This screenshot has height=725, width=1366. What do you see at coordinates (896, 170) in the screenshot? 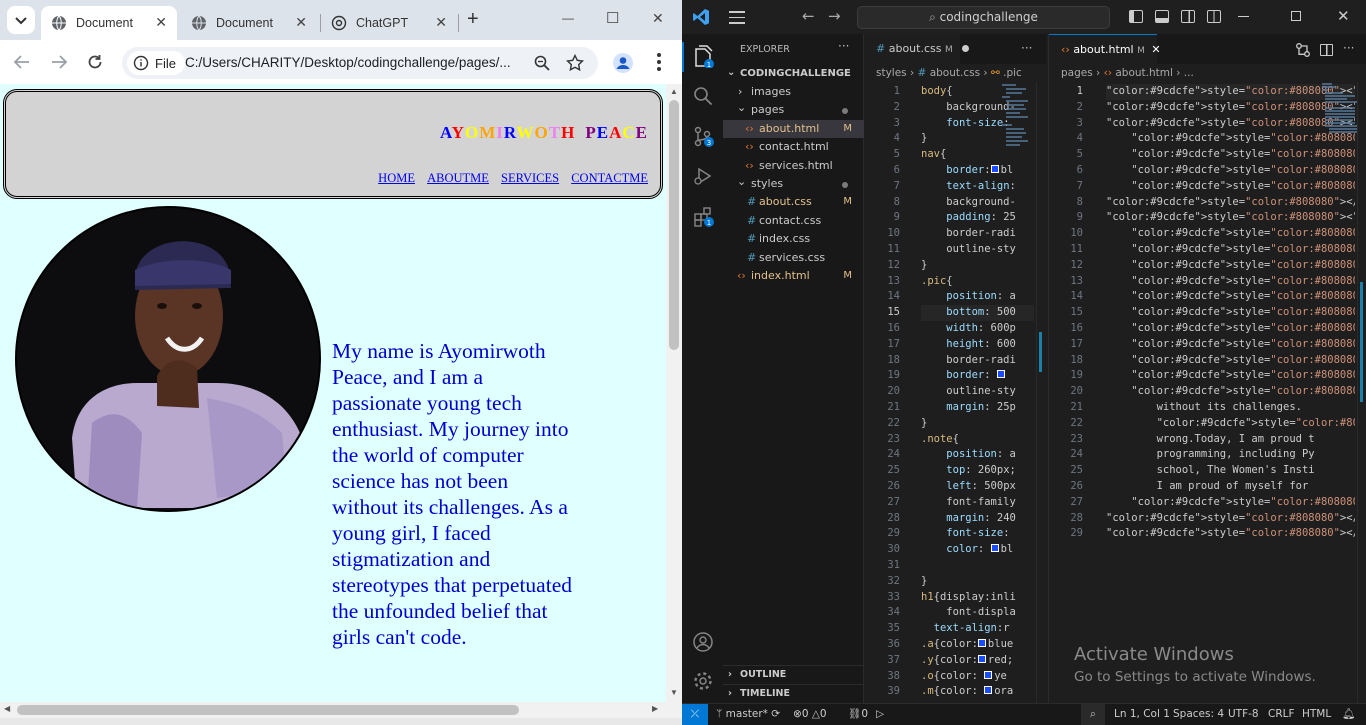
I see `line-number: 6` at bounding box center [896, 170].